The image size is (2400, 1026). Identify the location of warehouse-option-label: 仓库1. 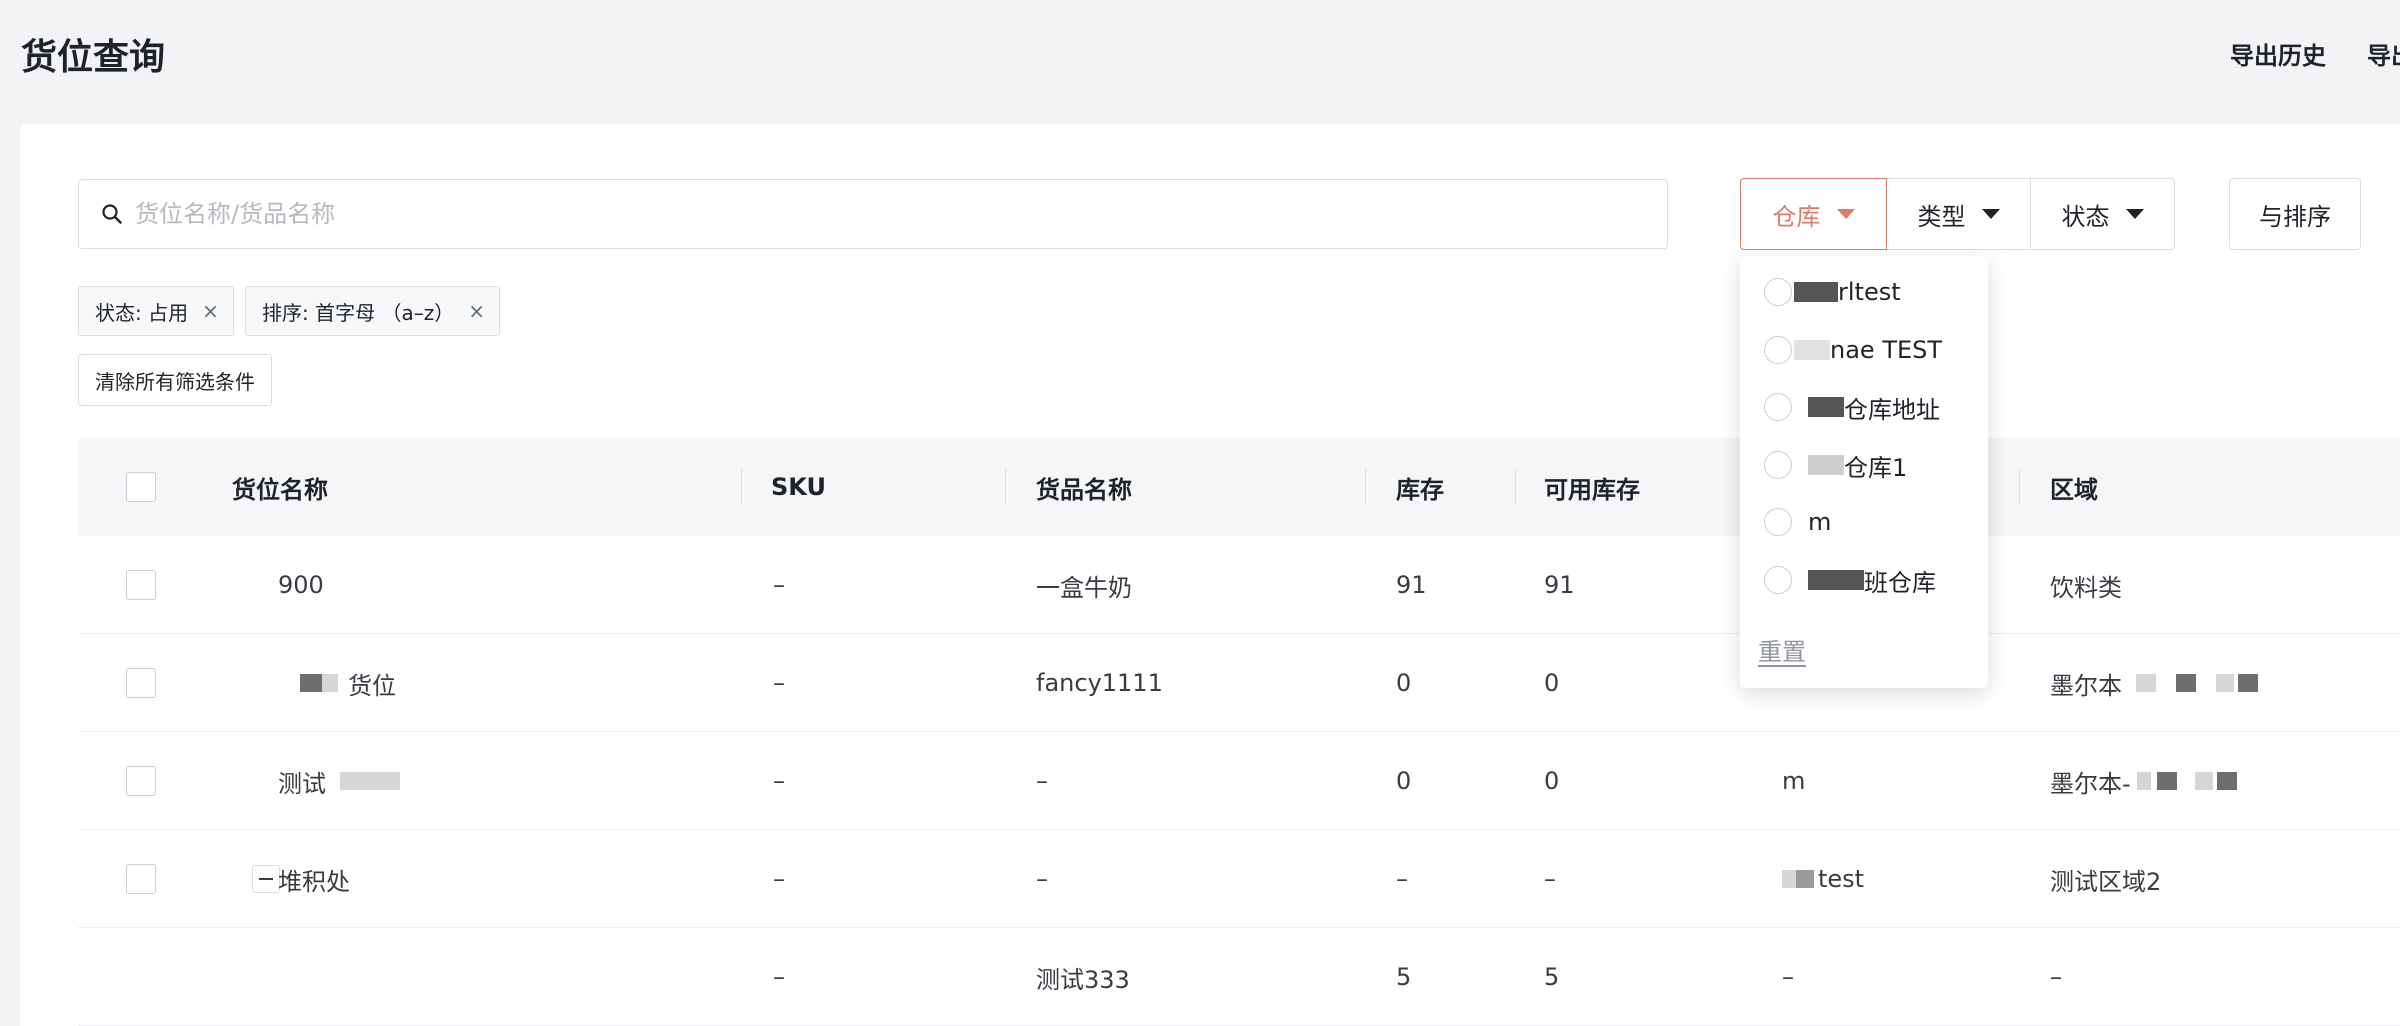
(1876, 467).